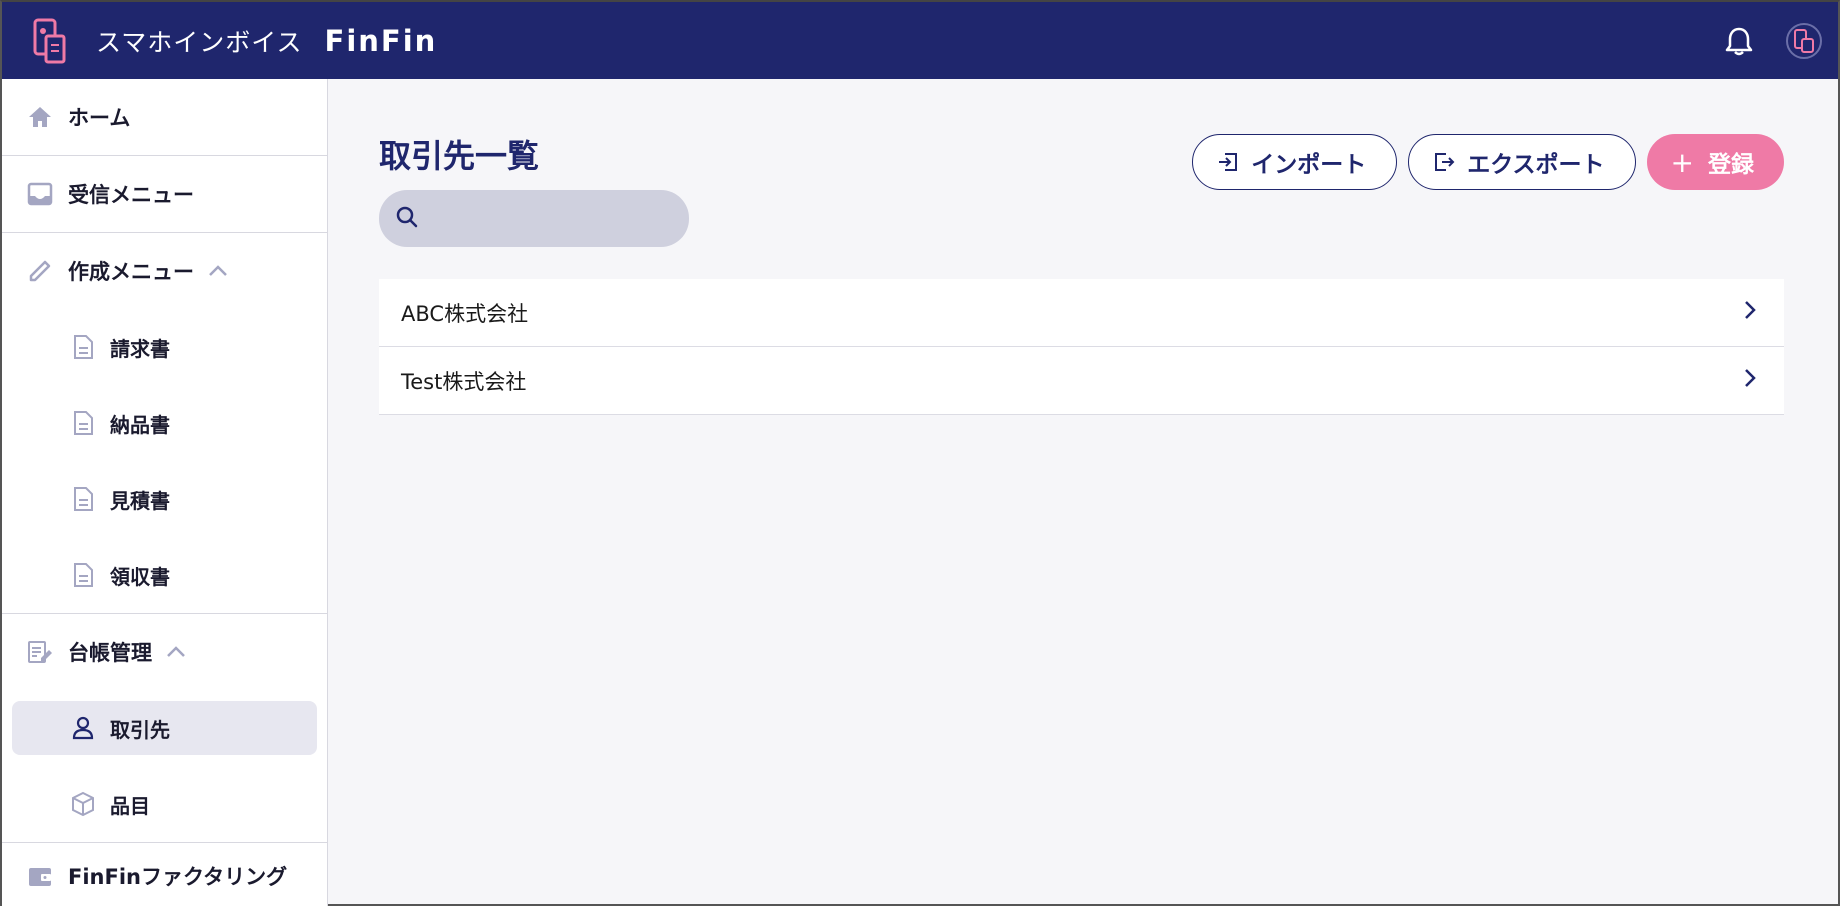  Describe the element at coordinates (40, 117) in the screenshot. I see `home-icon` at that location.